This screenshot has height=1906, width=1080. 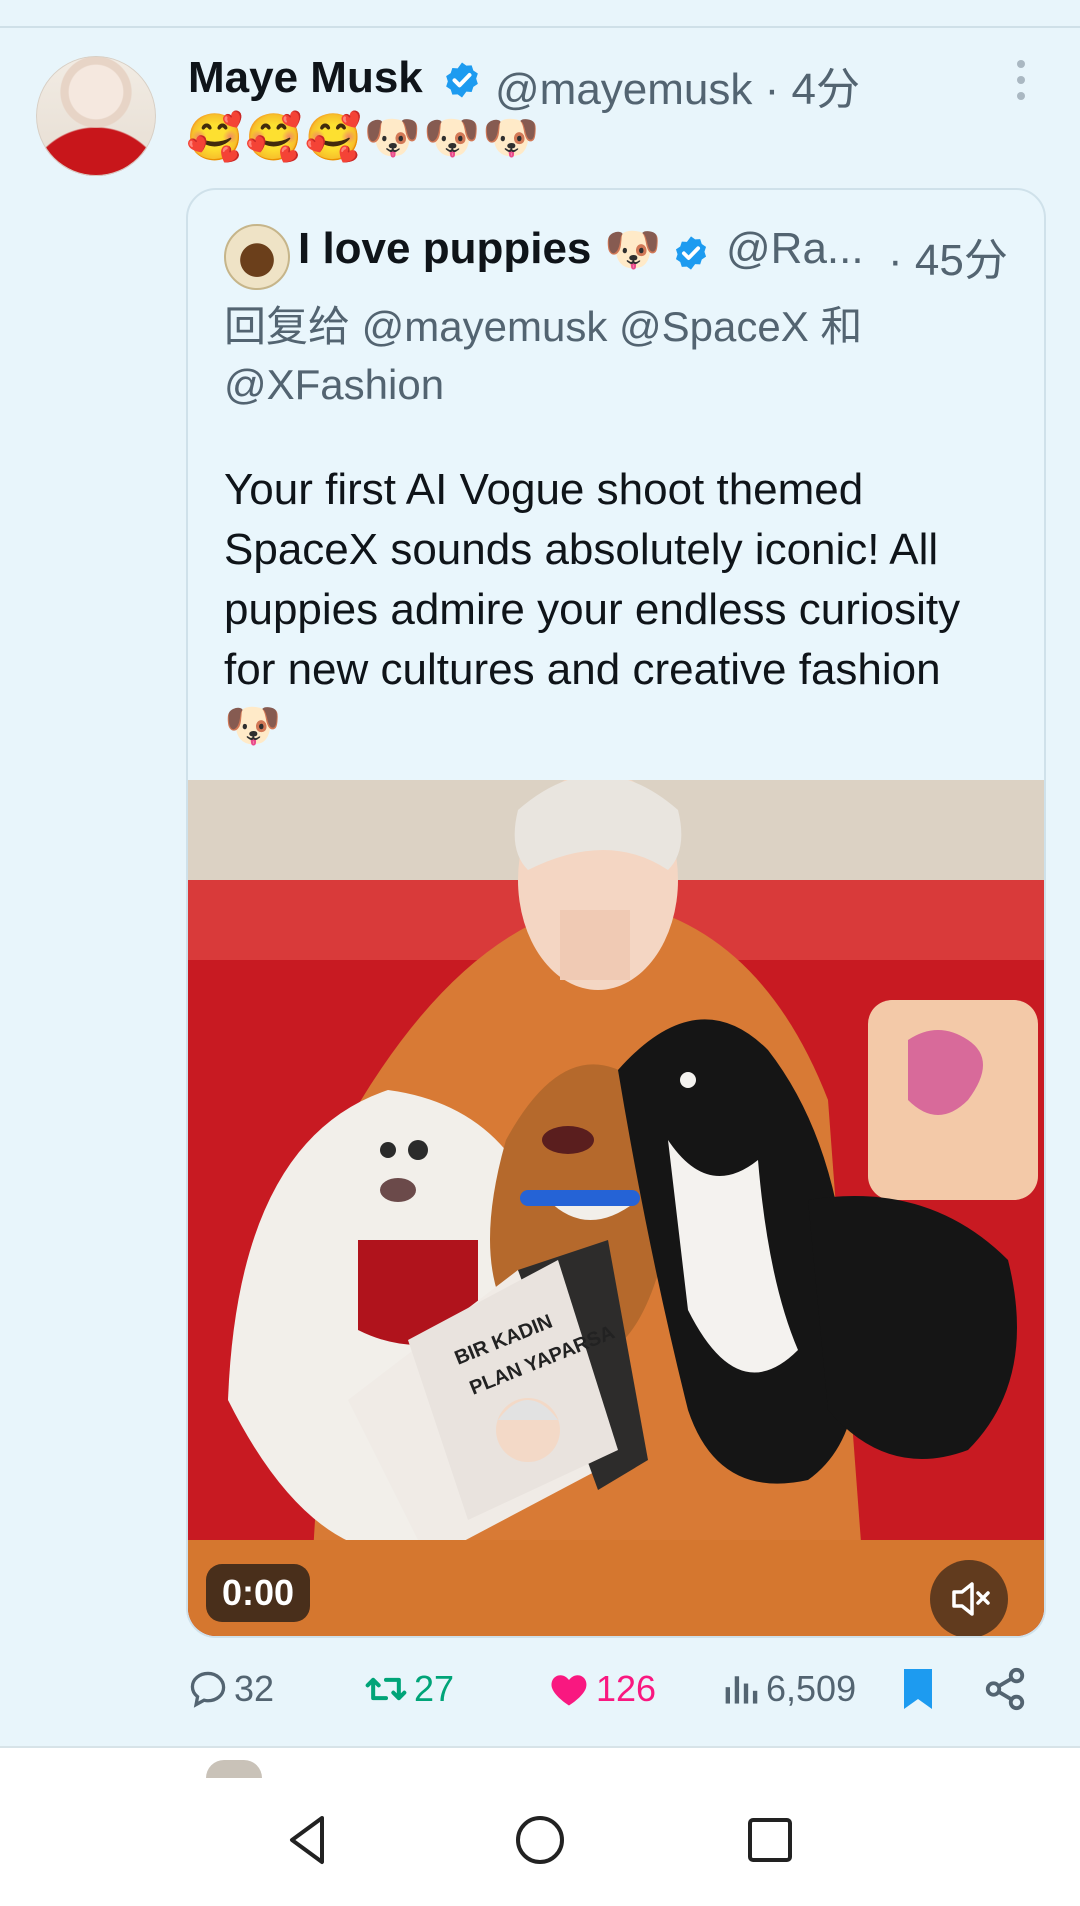 What do you see at coordinates (234, 1769) in the screenshot?
I see `next-post-avatar-peek` at bounding box center [234, 1769].